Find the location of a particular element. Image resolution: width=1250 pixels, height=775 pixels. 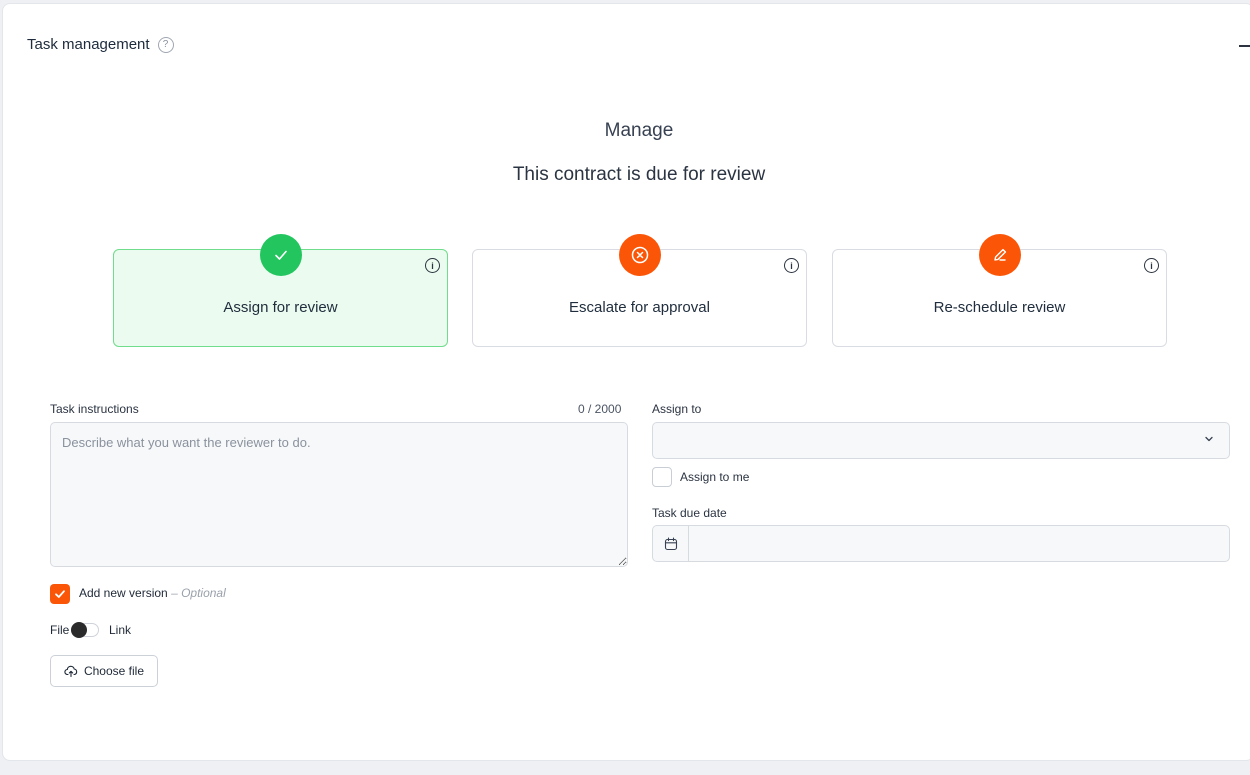

collapse-button is located at coordinates (1244, 46).